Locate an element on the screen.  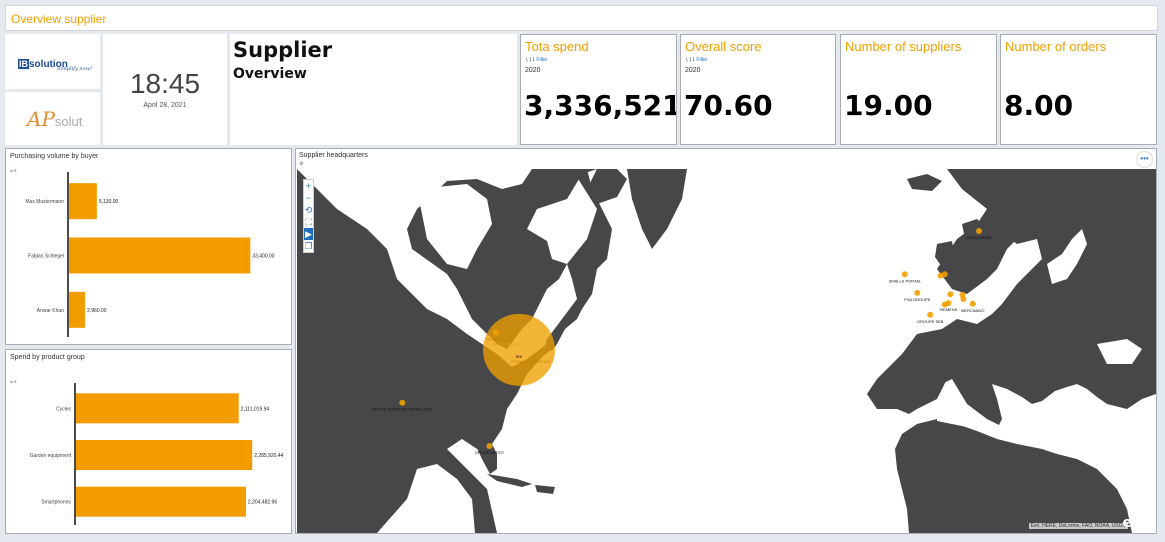
esri-logo: POWERED BY esri is located at coordinates (1137, 520).